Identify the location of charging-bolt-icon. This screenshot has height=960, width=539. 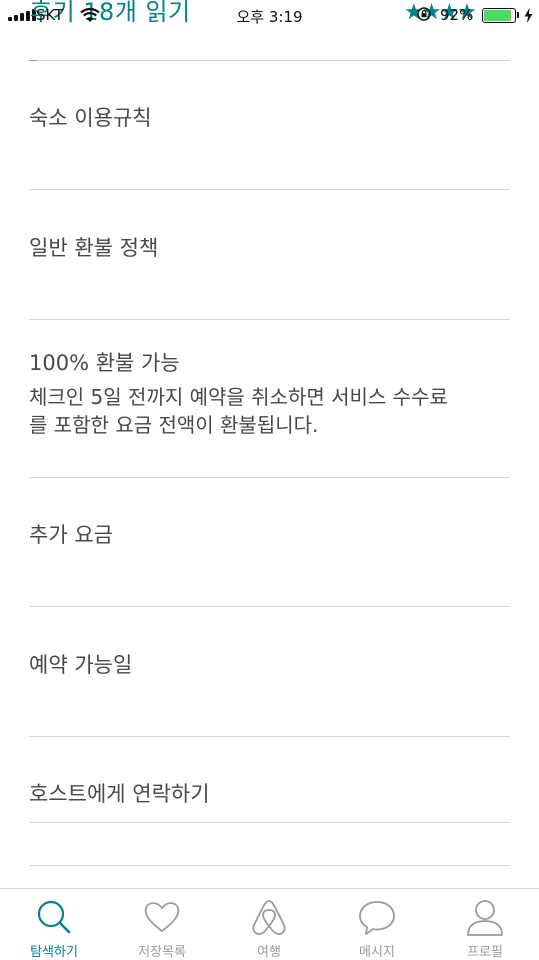
(528, 15).